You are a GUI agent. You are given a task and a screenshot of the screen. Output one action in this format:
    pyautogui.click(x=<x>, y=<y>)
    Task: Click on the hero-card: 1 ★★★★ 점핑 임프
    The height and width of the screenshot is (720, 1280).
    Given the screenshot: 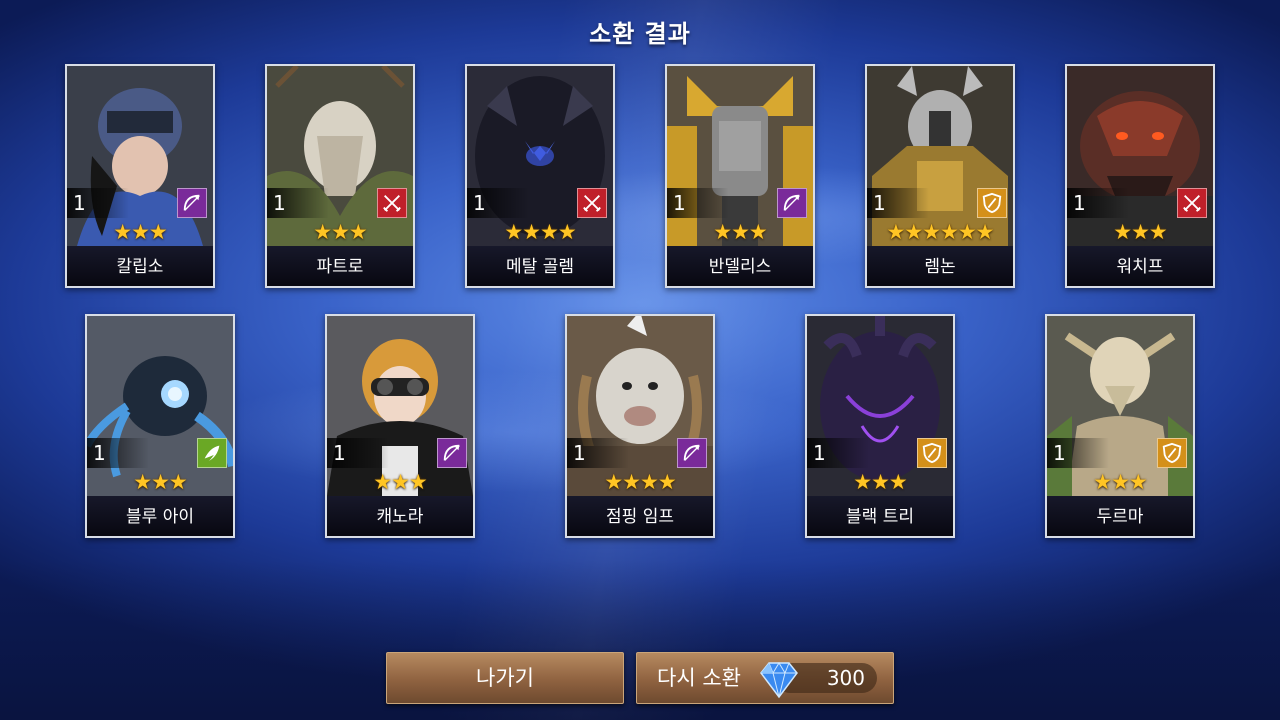 What is the action you would take?
    pyautogui.click(x=640, y=426)
    